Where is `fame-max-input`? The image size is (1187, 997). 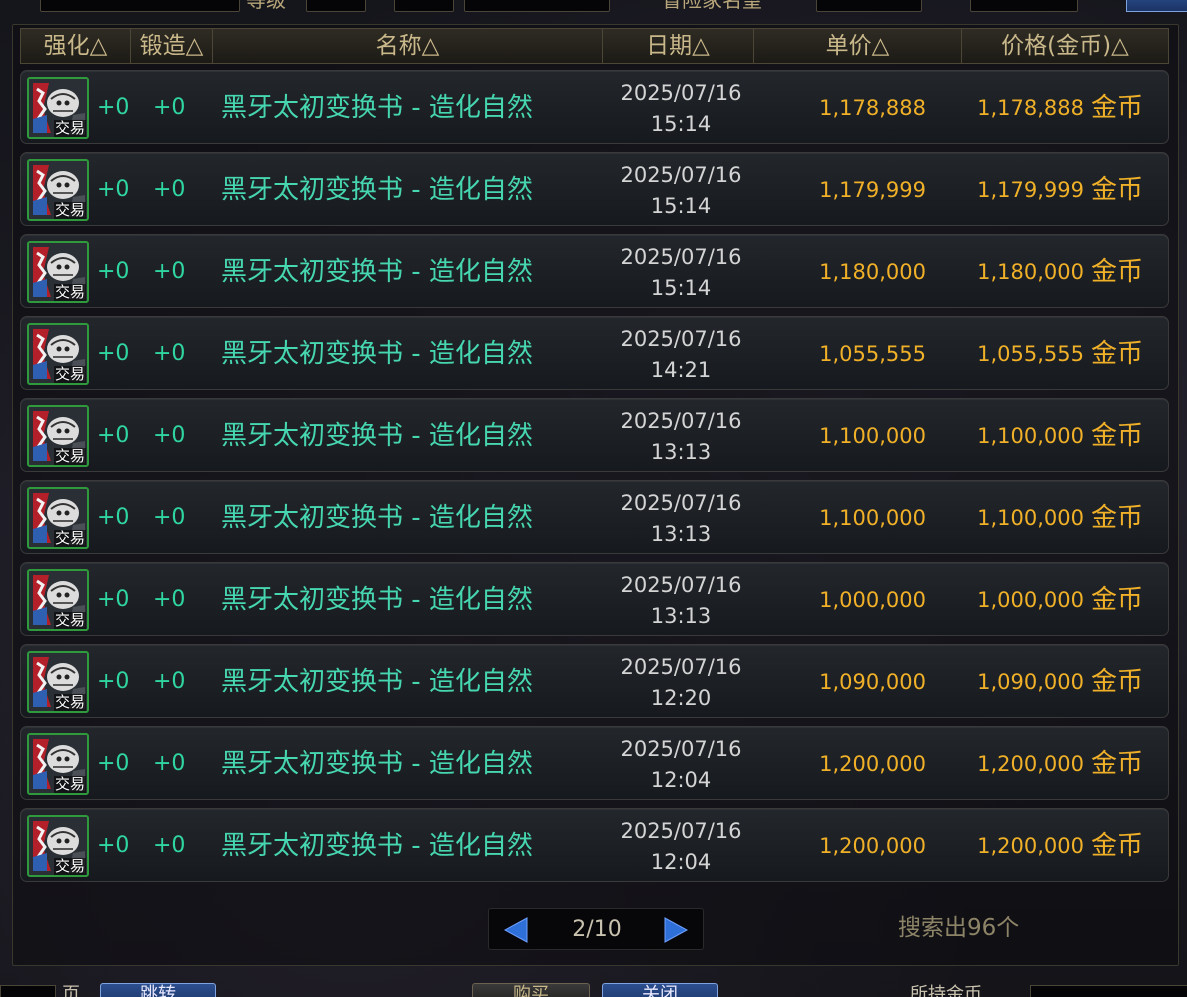
fame-max-input is located at coordinates (1024, 6).